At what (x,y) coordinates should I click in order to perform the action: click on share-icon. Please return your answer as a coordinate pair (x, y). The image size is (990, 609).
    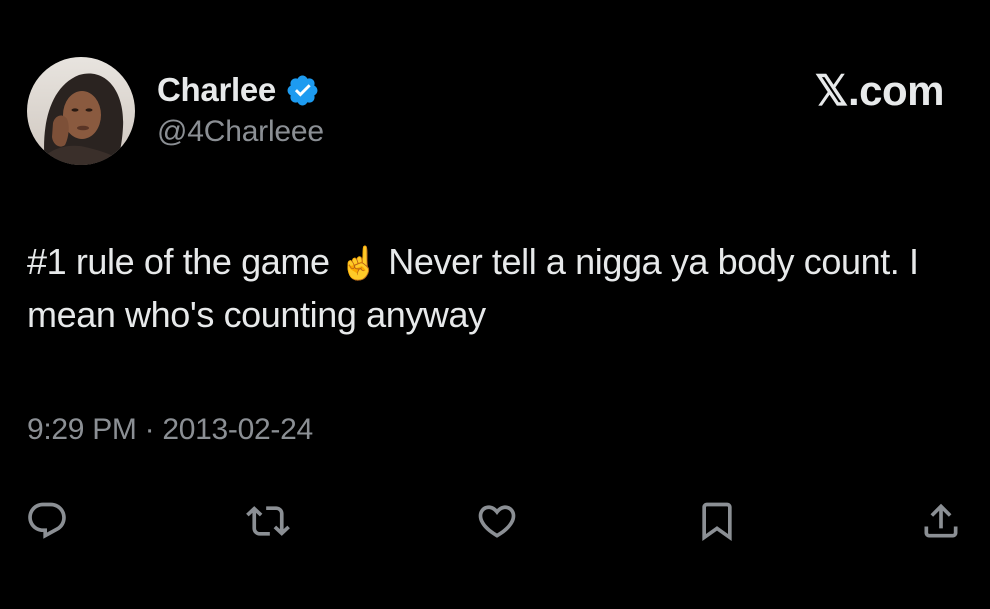
    Looking at the image, I should click on (941, 520).